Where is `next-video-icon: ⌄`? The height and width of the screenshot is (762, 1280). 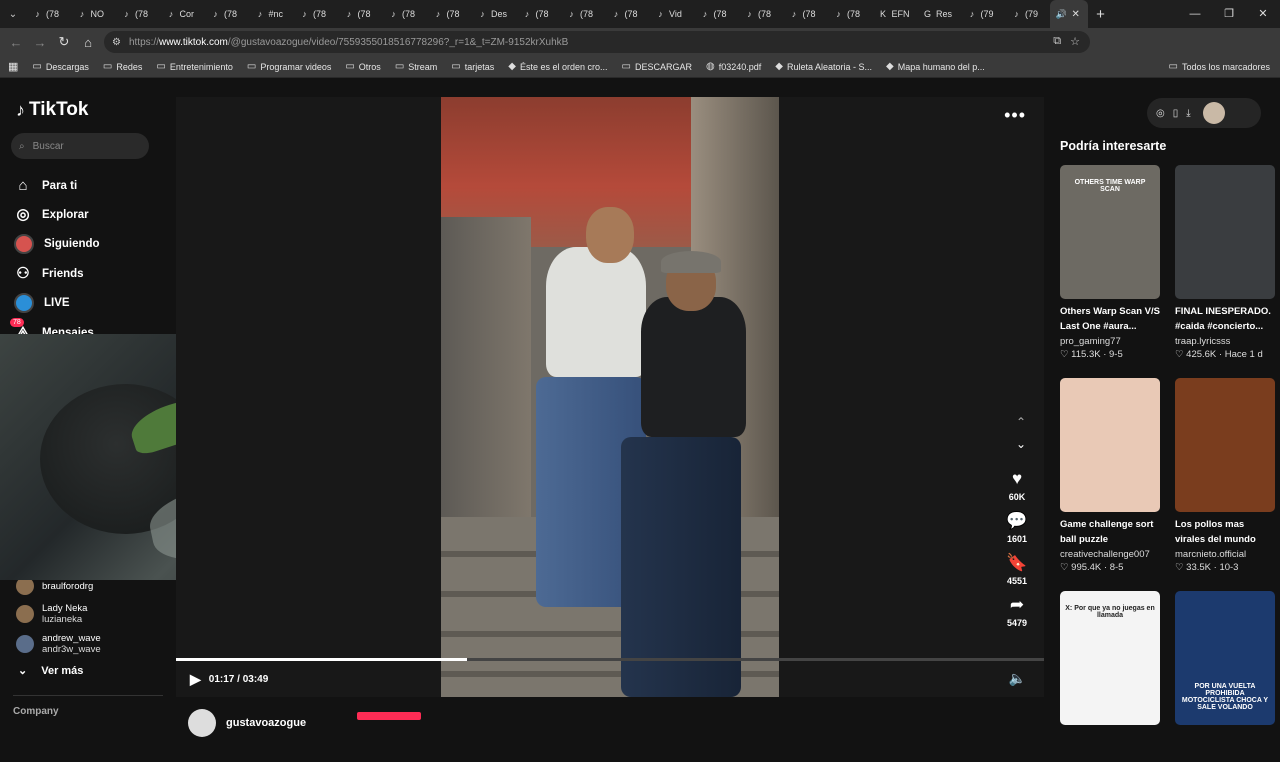
next-video-icon: ⌄ is located at coordinates (1021, 444).